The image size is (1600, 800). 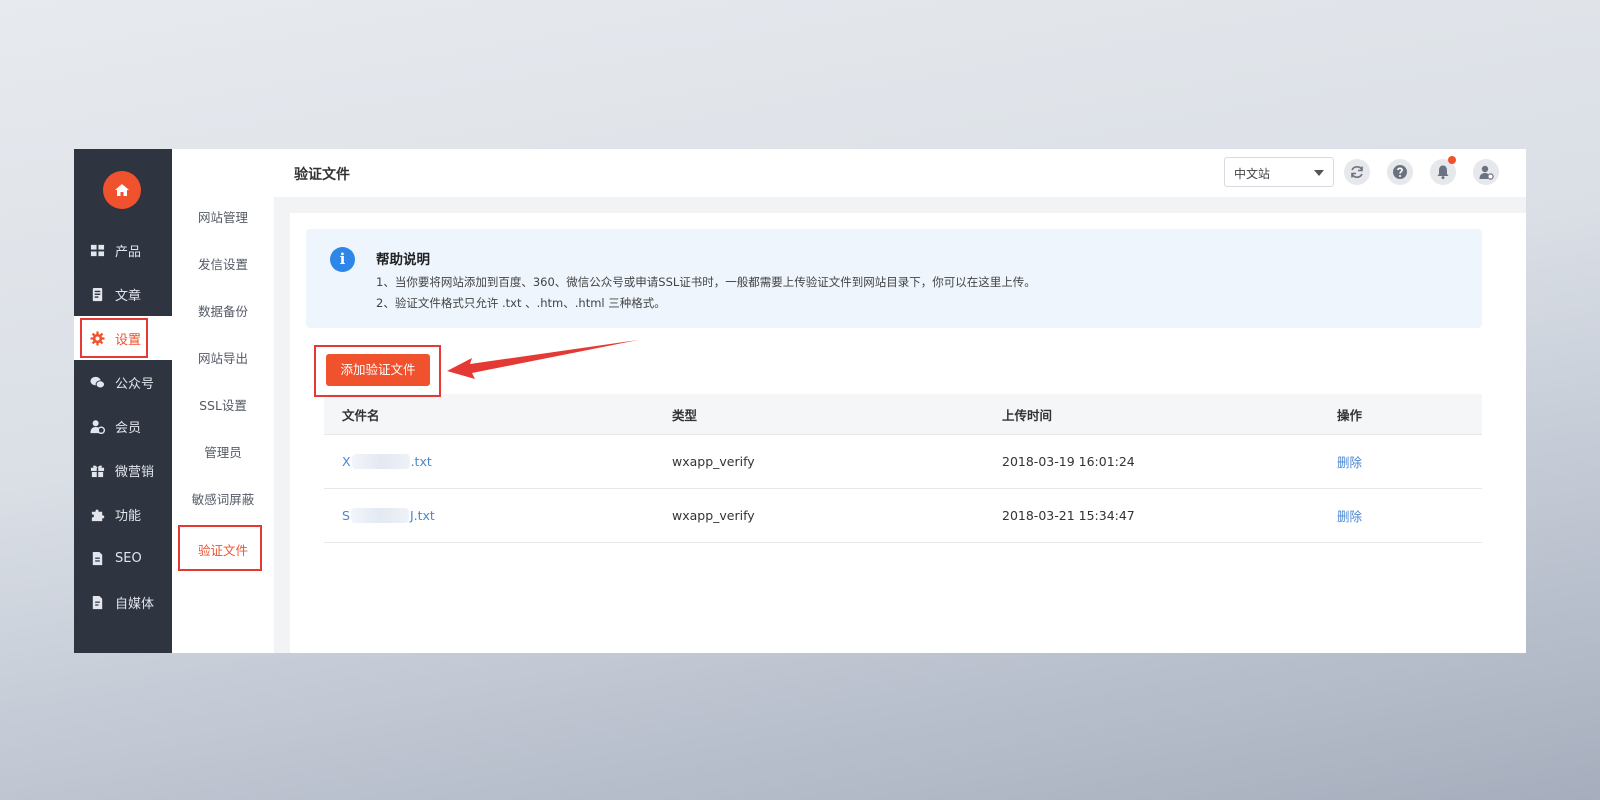 What do you see at coordinates (1252, 174) in the screenshot?
I see `site-select-value: 中文站` at bounding box center [1252, 174].